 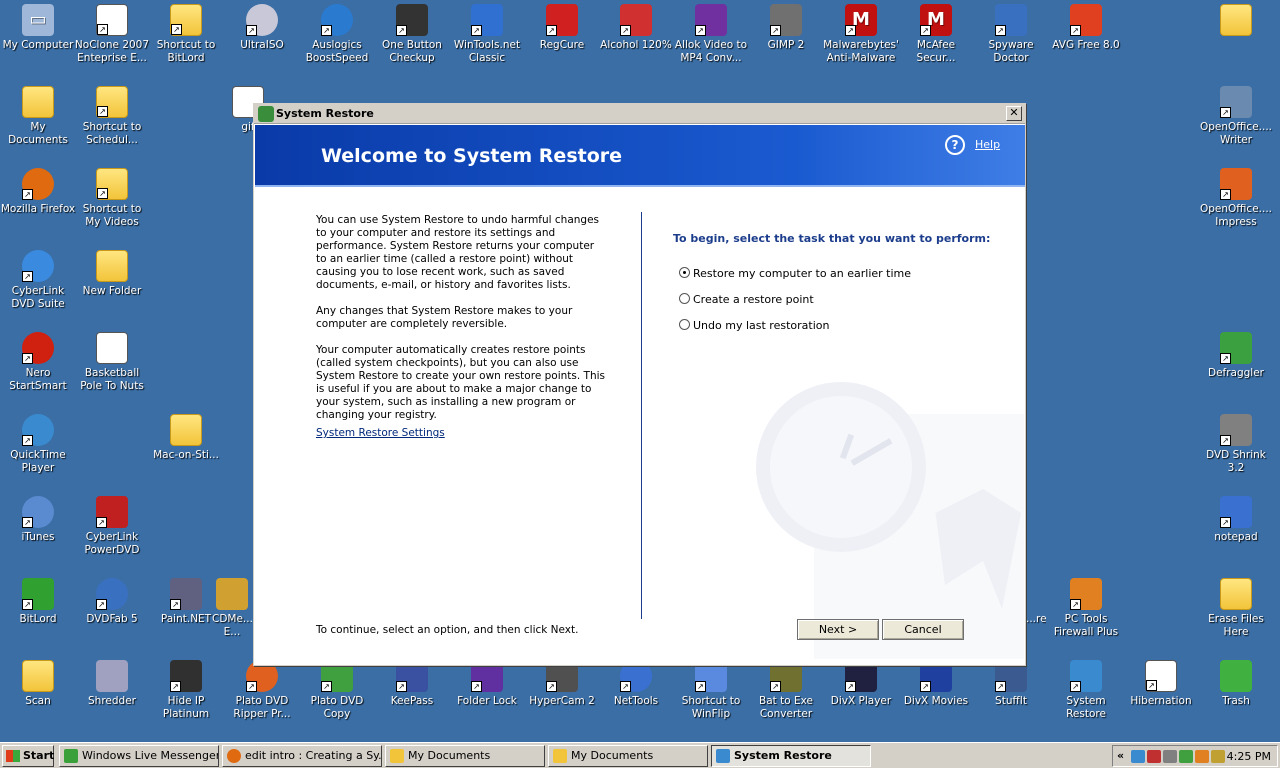 I want to click on option-undo-last-restoration: Undo my last restoration, so click(x=754, y=325).